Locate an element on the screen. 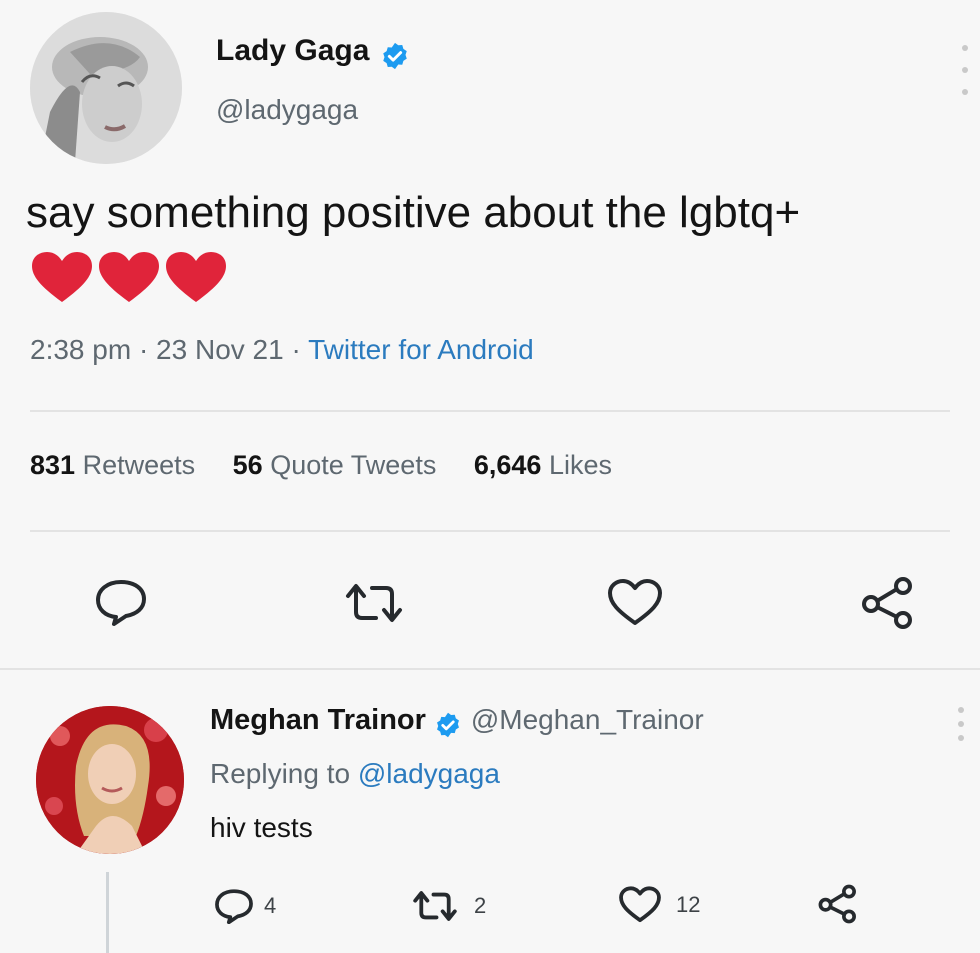  retweets-label: Retweets is located at coordinates (139, 465).